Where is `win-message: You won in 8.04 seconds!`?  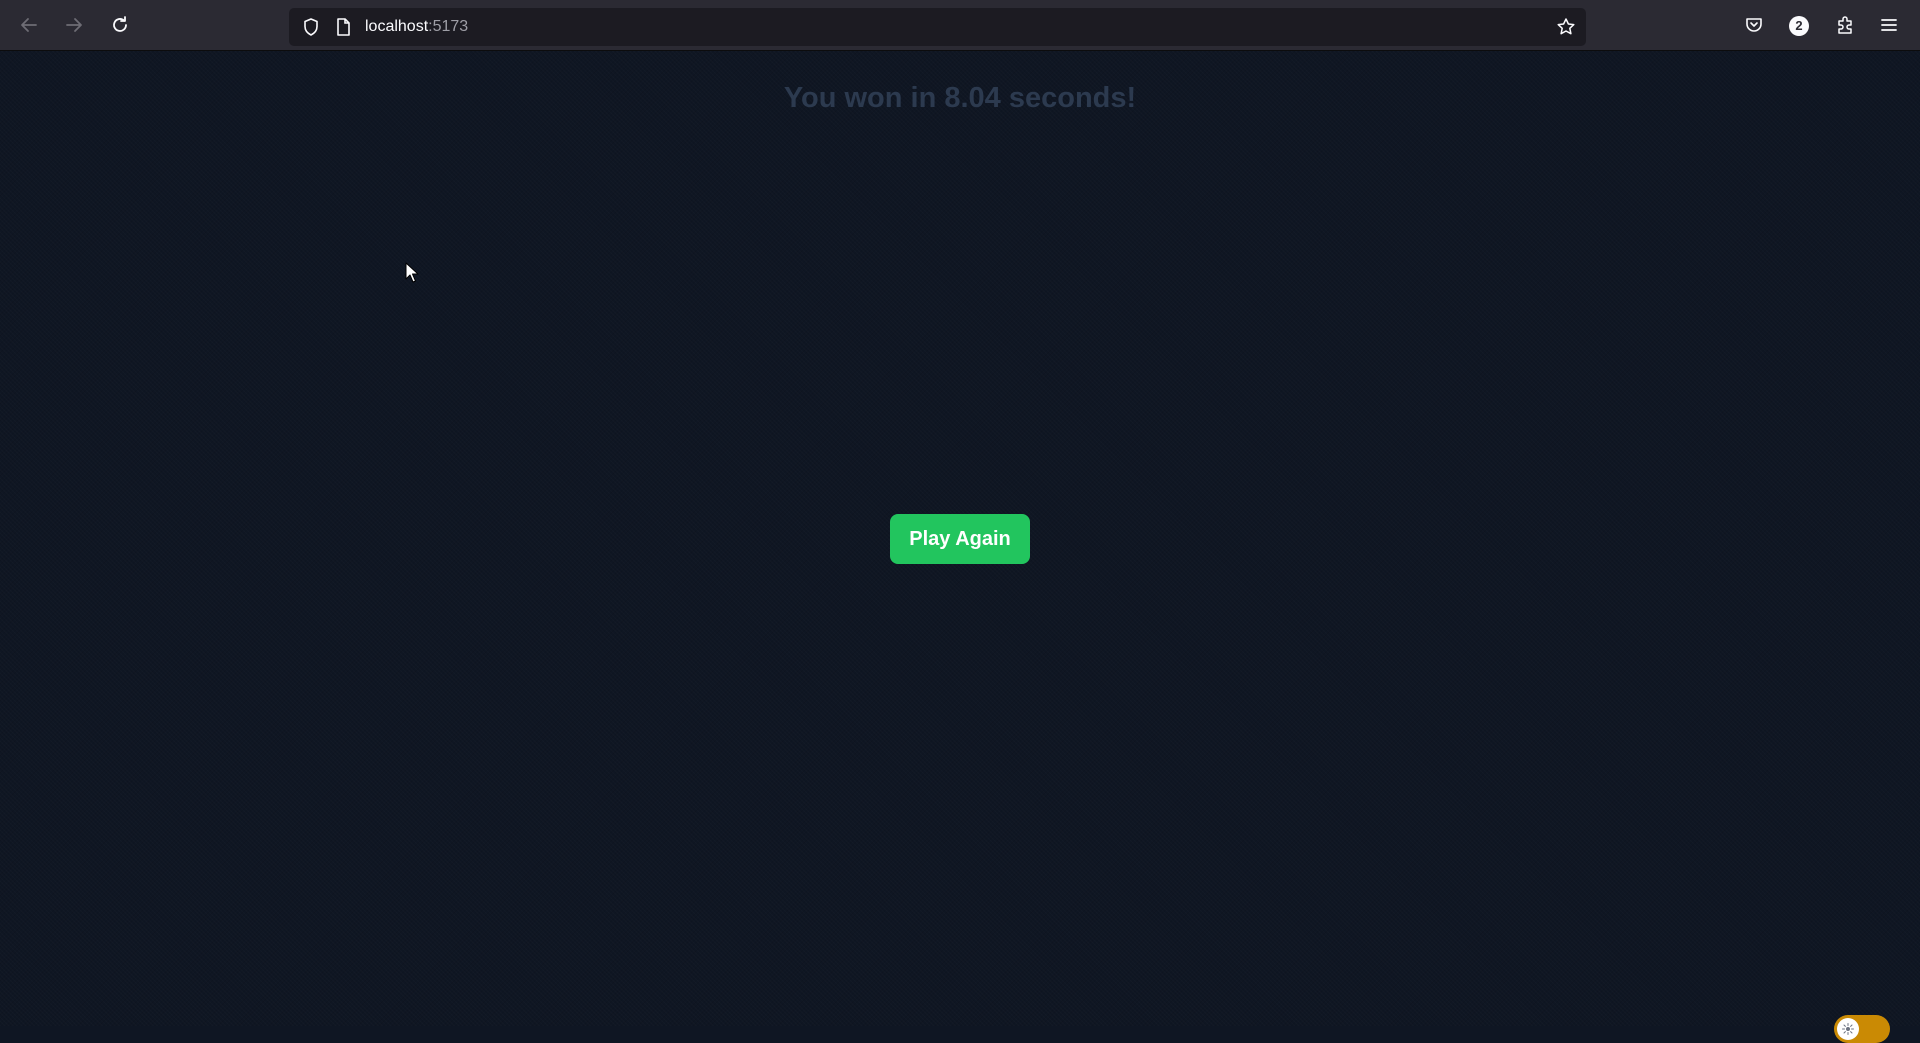
win-message: You won in 8.04 seconds! is located at coordinates (960, 98).